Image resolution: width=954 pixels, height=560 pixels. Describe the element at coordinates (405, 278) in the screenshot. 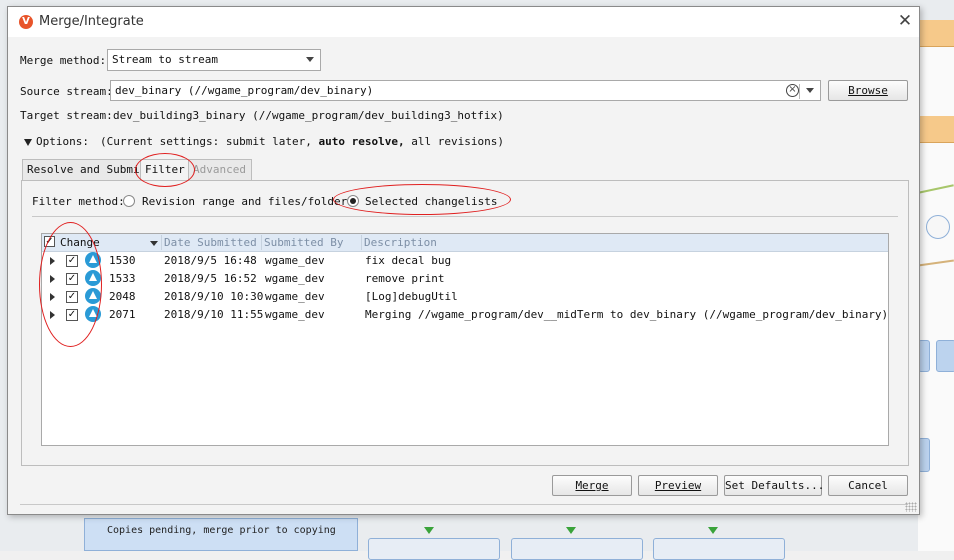

I see `description: remove print` at that location.